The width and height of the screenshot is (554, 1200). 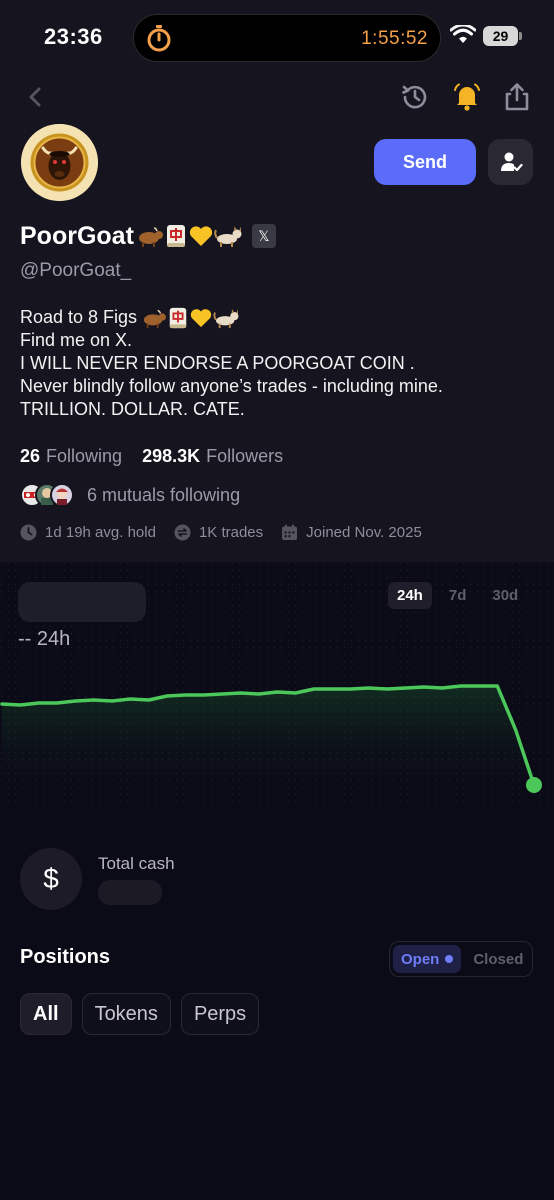 What do you see at coordinates (28, 532) in the screenshot?
I see `clock-icon` at bounding box center [28, 532].